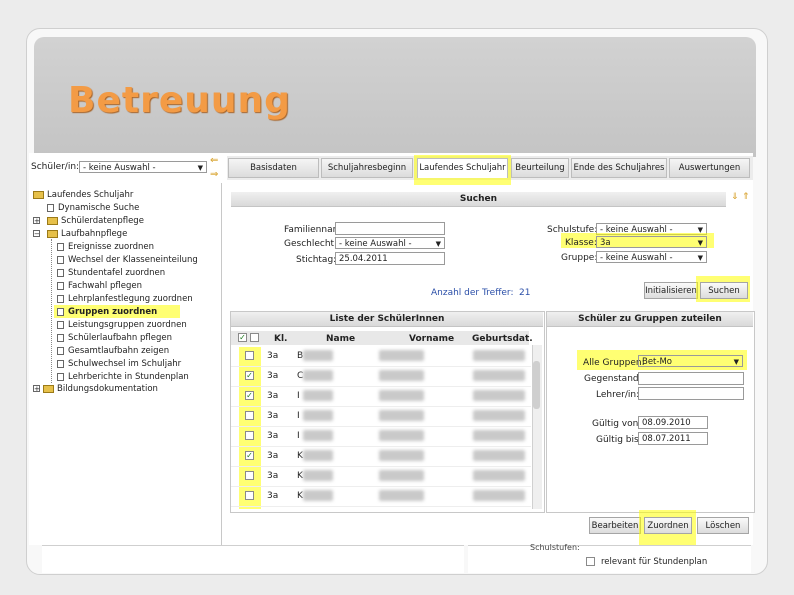 The height and width of the screenshot is (595, 794). Describe the element at coordinates (746, 197) in the screenshot. I see `arrow-up-icon: ⇑` at that location.